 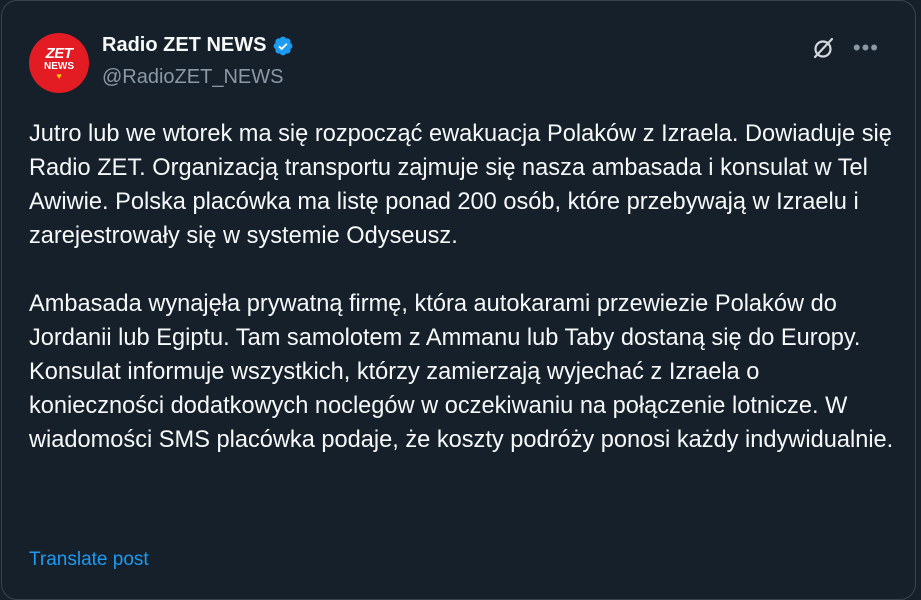 I want to click on avatar: ZET NEWS ♥, so click(x=59, y=63).